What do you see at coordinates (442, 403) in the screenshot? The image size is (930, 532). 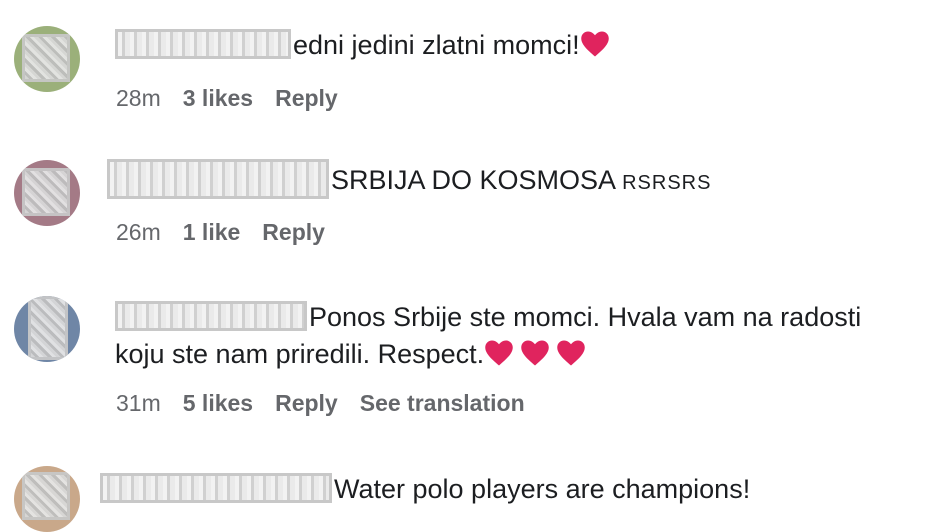 I see `see-translation-button: See translation` at bounding box center [442, 403].